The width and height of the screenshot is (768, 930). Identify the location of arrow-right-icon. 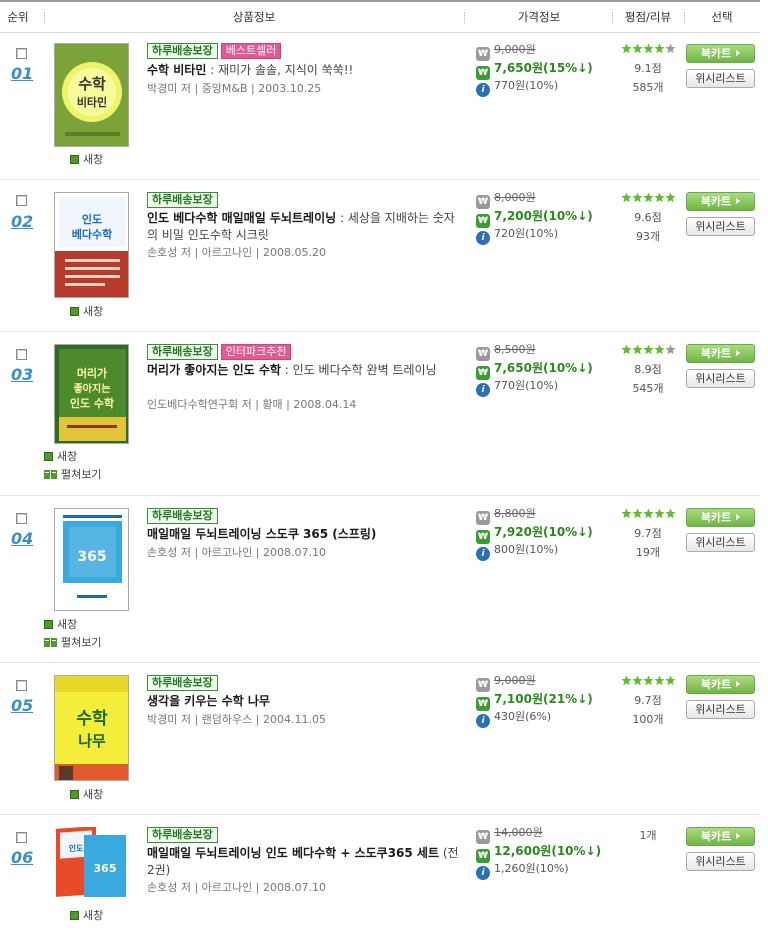
(738, 517).